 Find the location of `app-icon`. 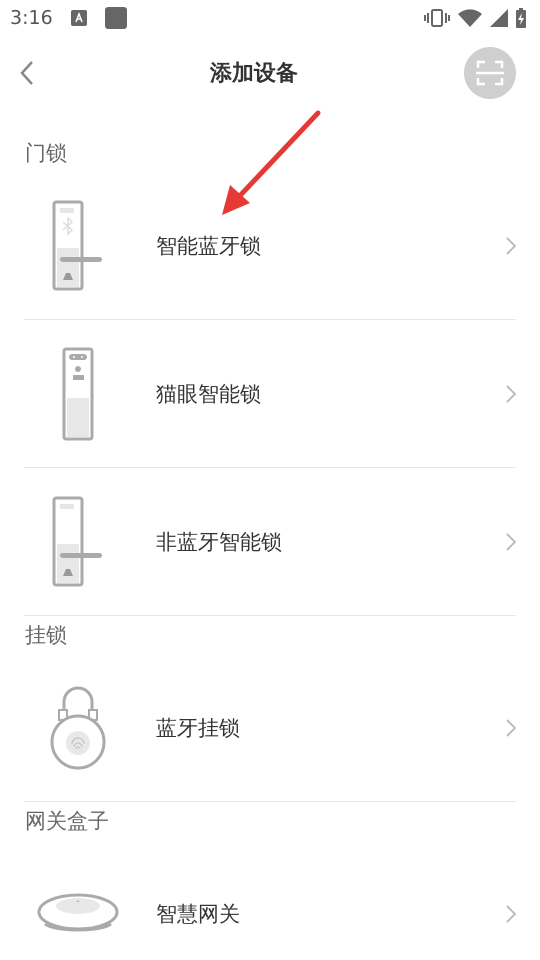

app-icon is located at coordinates (115, 18).